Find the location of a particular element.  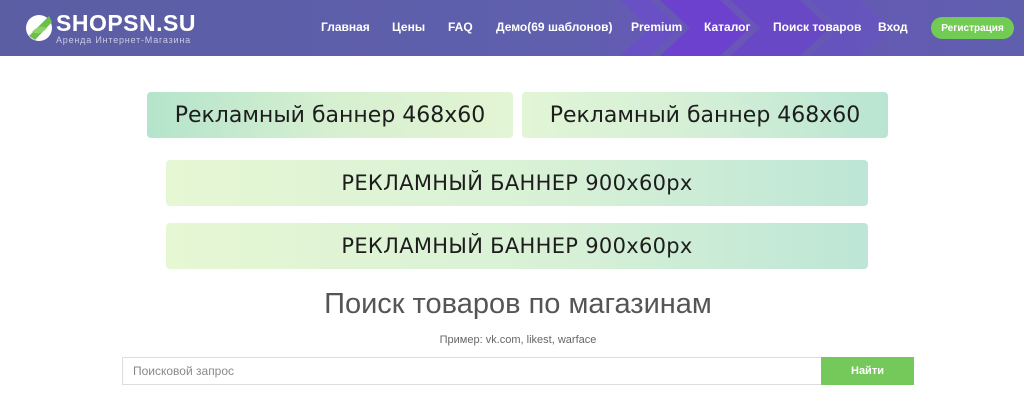

nav-link-home: Главная is located at coordinates (345, 27).